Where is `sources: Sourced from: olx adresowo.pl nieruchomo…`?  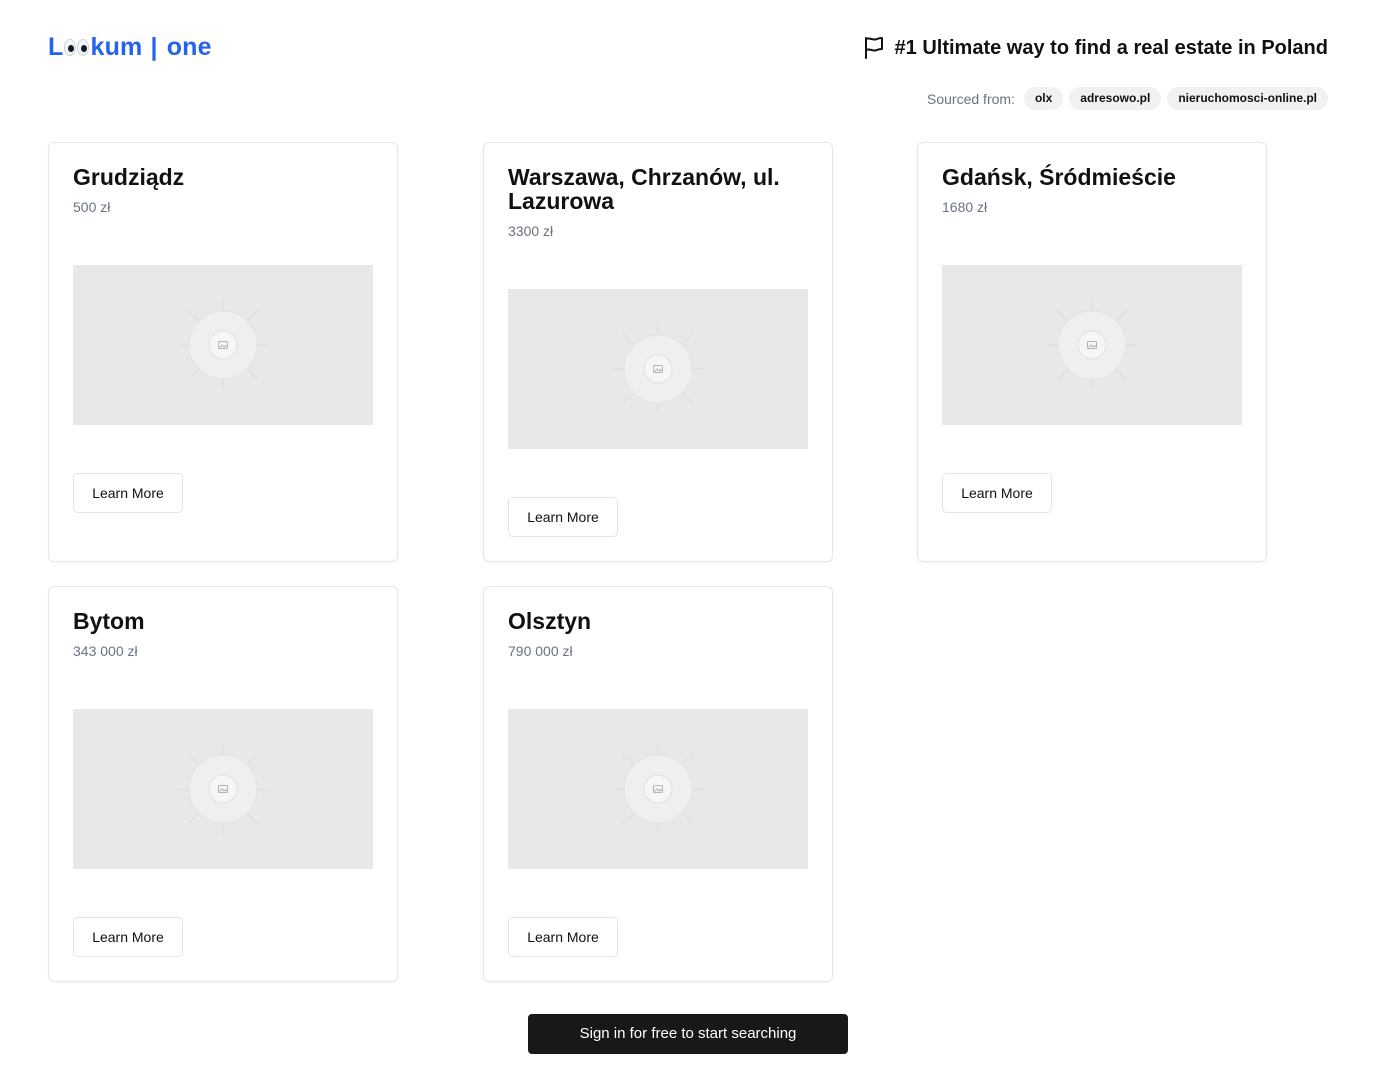 sources: Sourced from: olx adresowo.pl nieruchomo… is located at coordinates (1127, 98).